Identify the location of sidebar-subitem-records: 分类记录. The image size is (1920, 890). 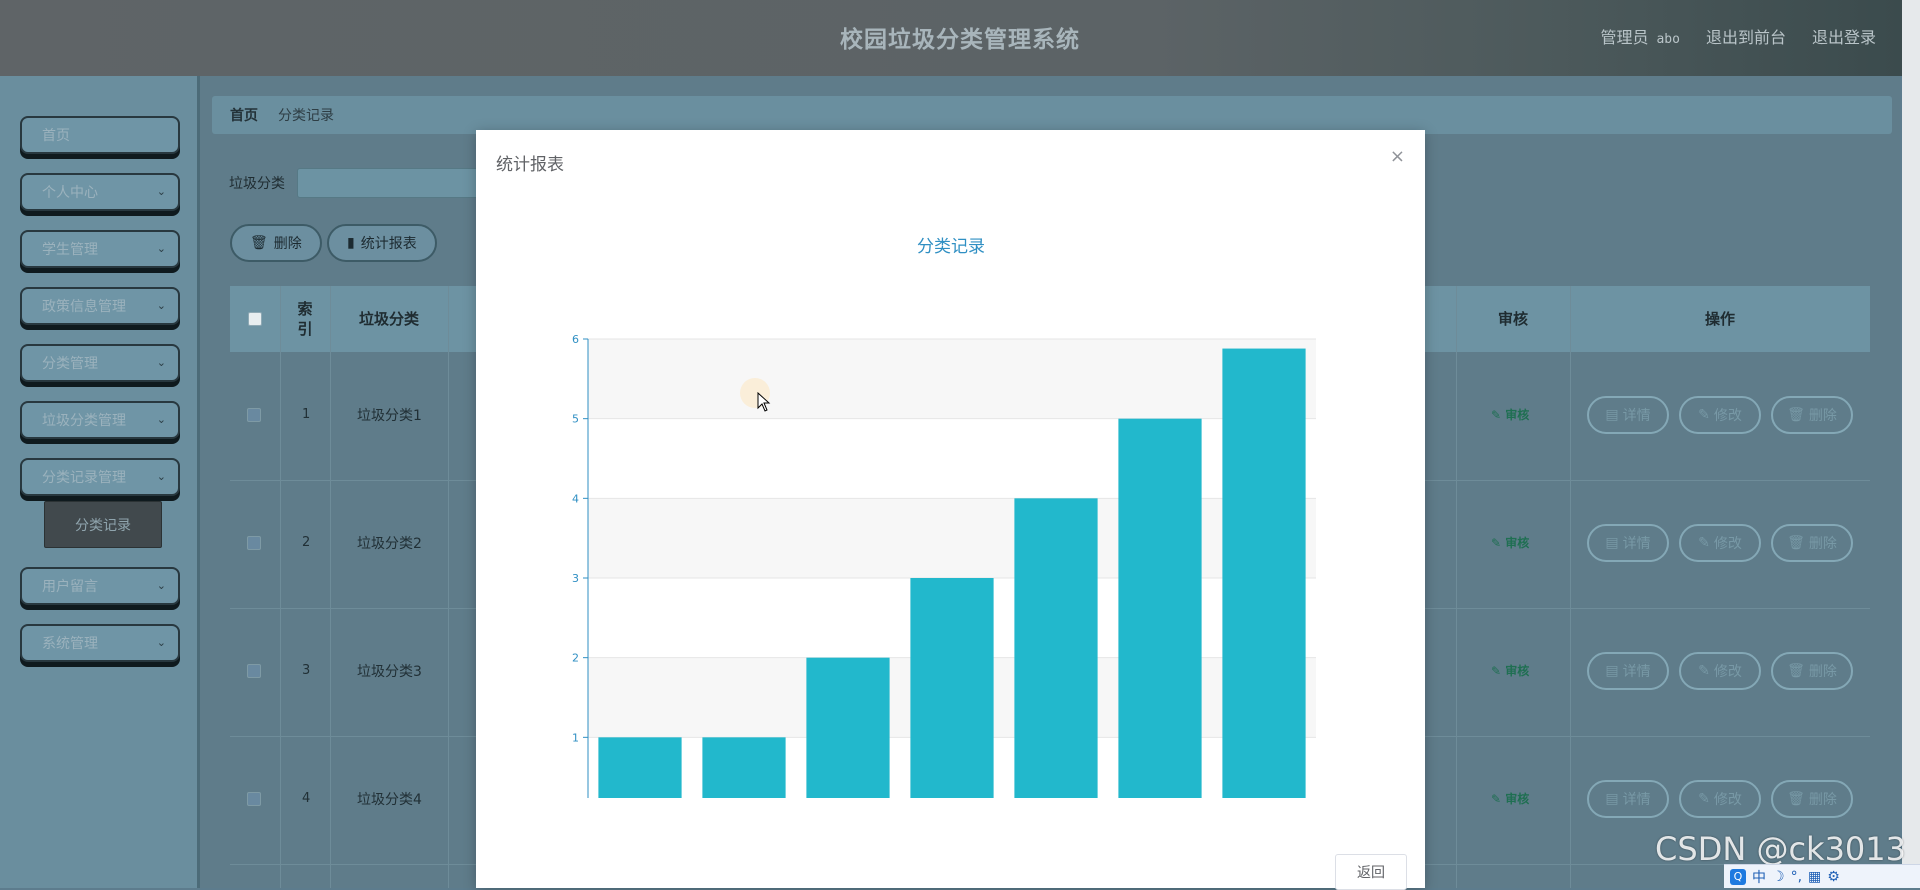
(103, 524).